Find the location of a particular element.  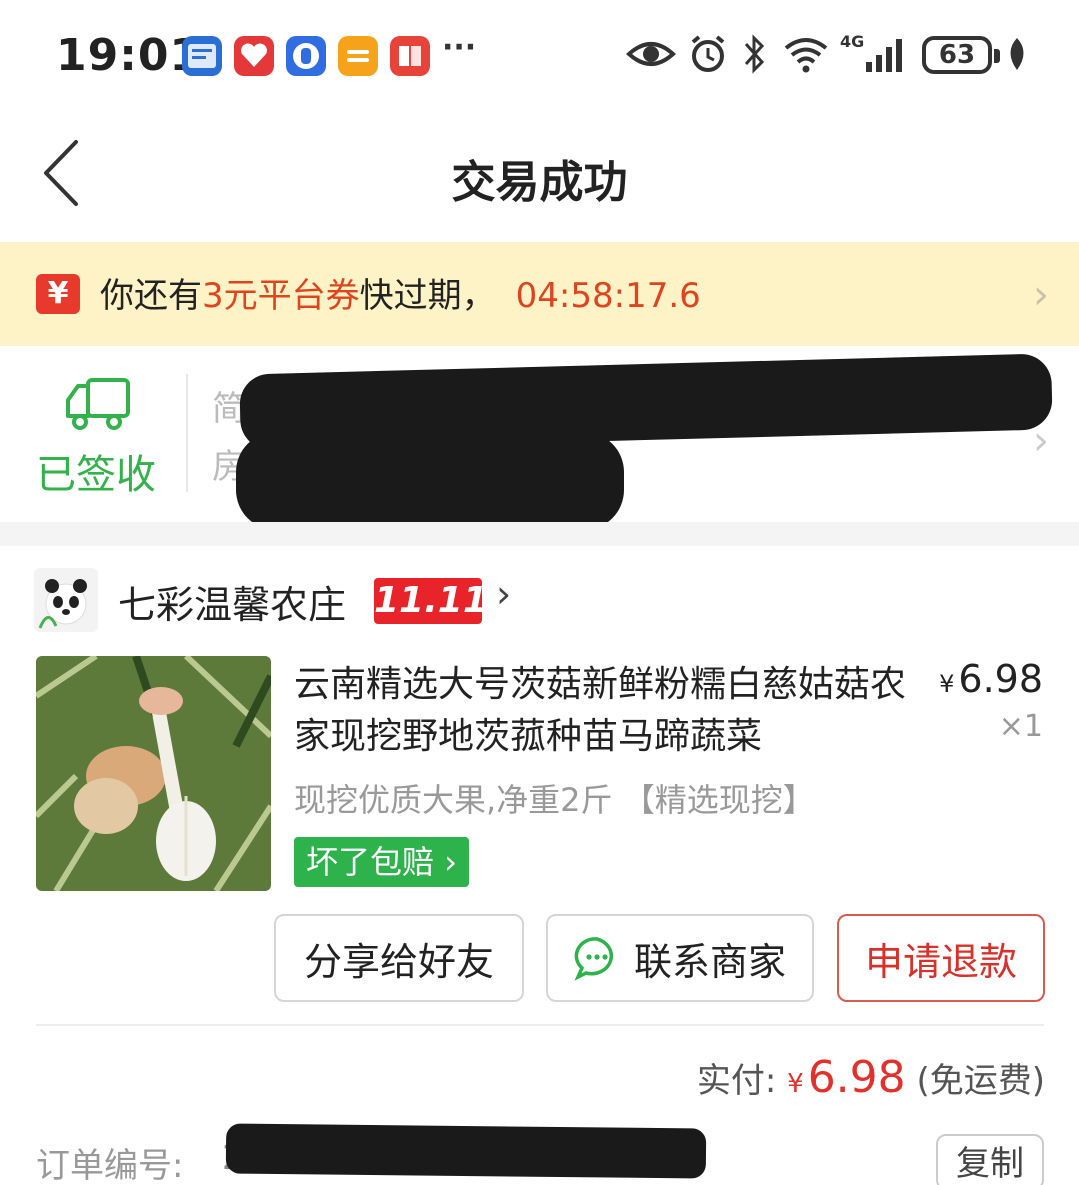

alarm-icon is located at coordinates (708, 53).